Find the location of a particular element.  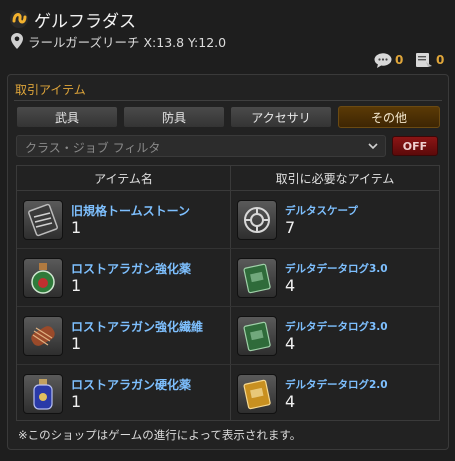

gold-book-icon is located at coordinates (257, 394).